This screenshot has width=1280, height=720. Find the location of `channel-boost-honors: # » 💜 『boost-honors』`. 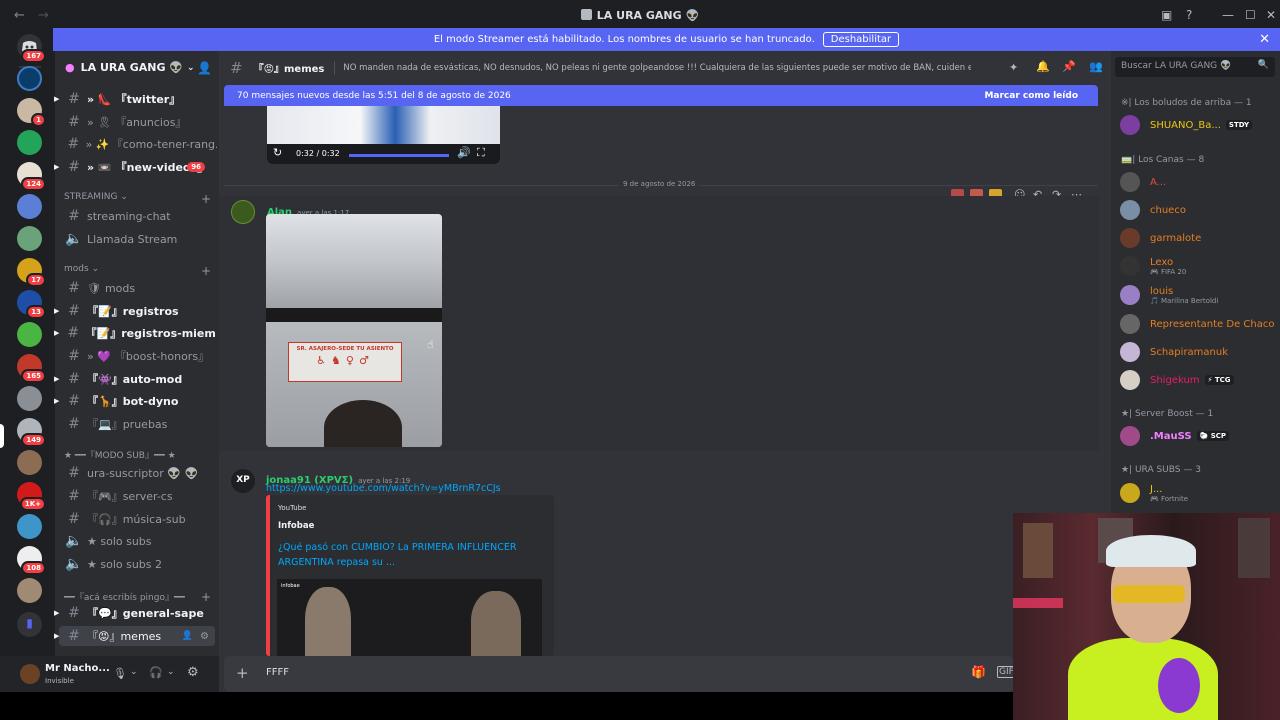

channel-boost-honors: # » 💜 『boost-honors』 is located at coordinates (136, 356).